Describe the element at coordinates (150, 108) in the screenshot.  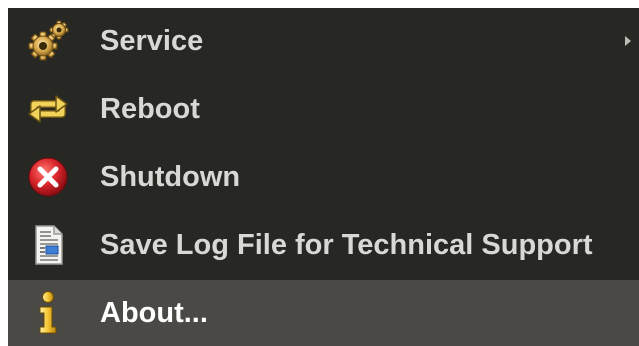
I see `menu-item-label: Reboot` at that location.